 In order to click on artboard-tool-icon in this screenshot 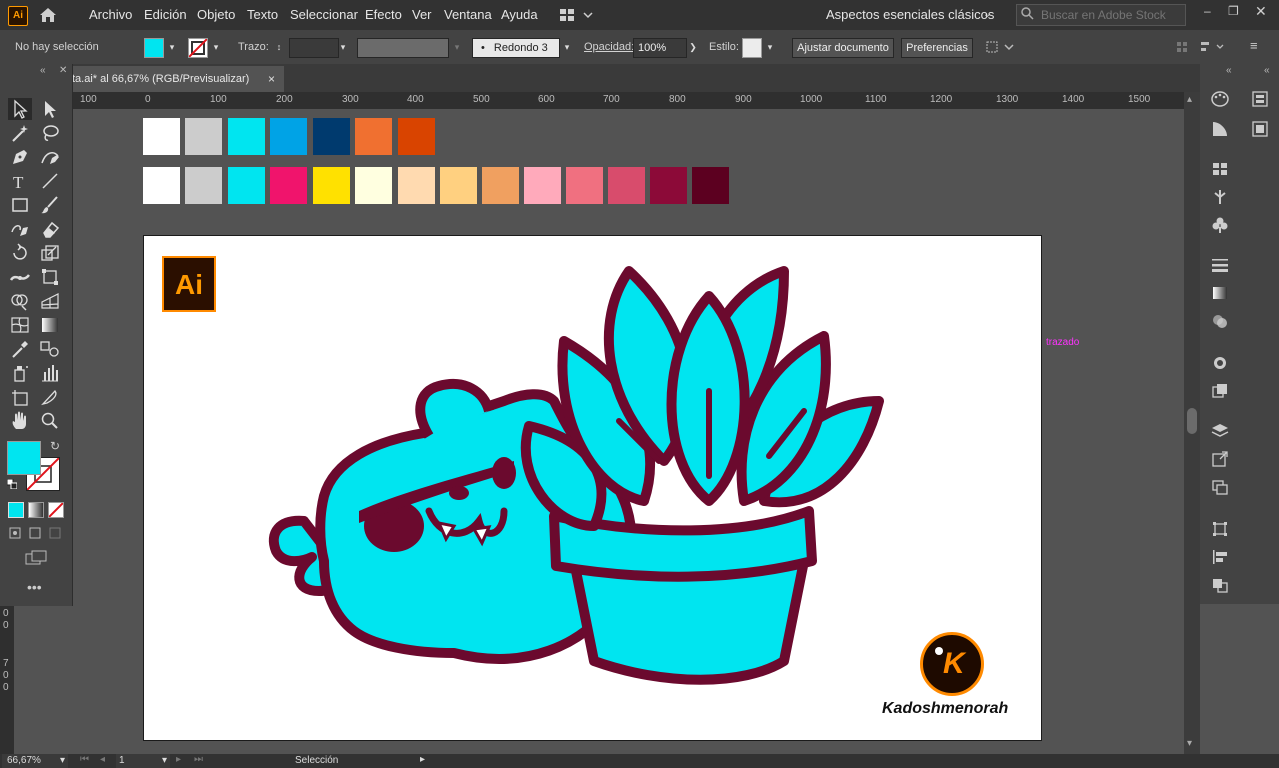, I will do `click(20, 397)`.